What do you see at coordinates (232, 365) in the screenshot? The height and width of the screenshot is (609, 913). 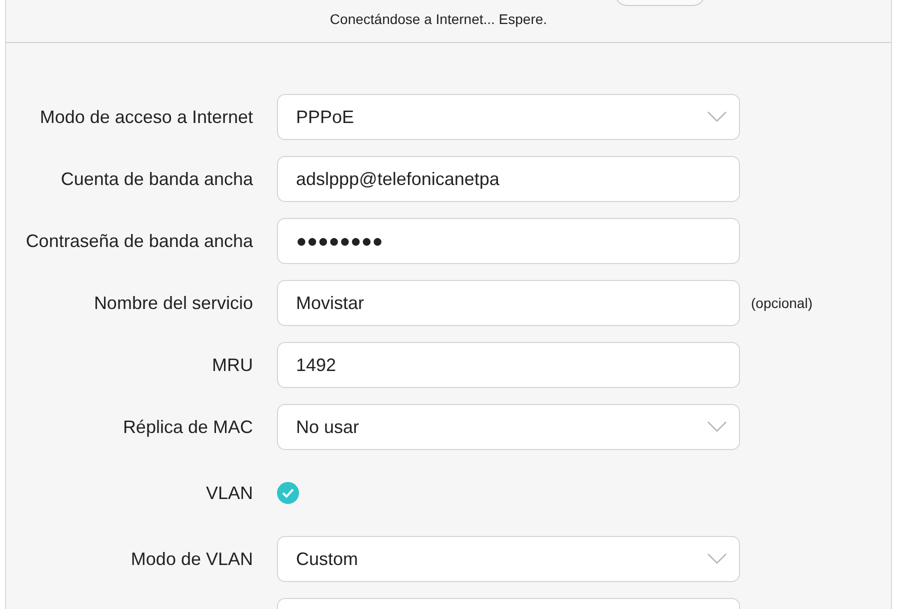 I see `field-label: MRU` at bounding box center [232, 365].